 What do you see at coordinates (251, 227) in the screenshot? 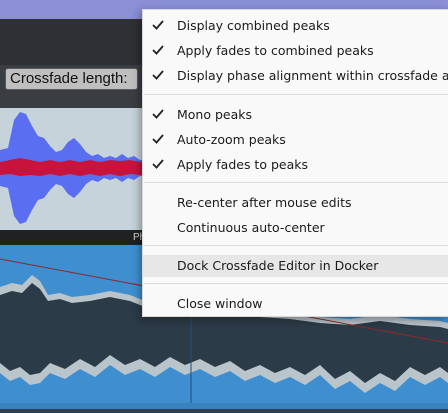
I see `menu-item-label: Continuous auto-center` at bounding box center [251, 227].